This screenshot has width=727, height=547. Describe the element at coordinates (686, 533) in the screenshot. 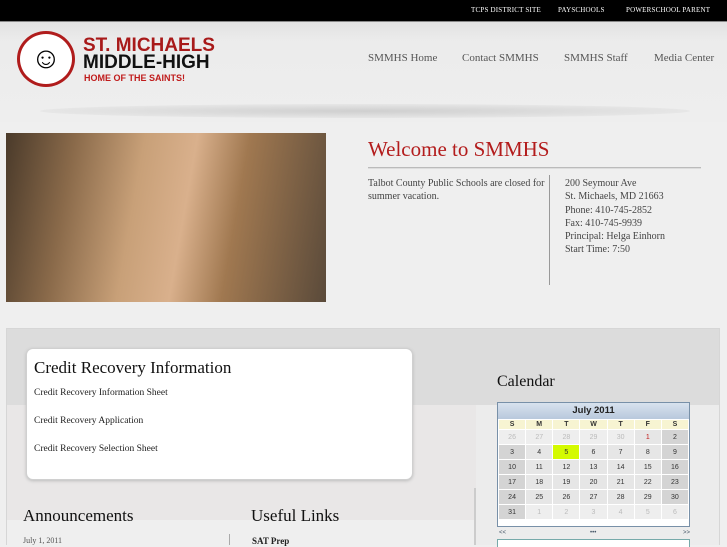

I see `calendar-next-button: >>` at that location.